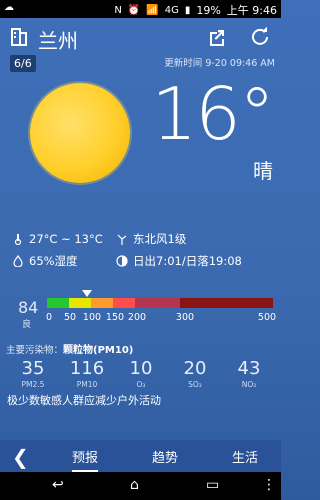 Image resolution: width=320 pixels, height=500 pixels. I want to click on aqi-tick: 50, so click(70, 317).